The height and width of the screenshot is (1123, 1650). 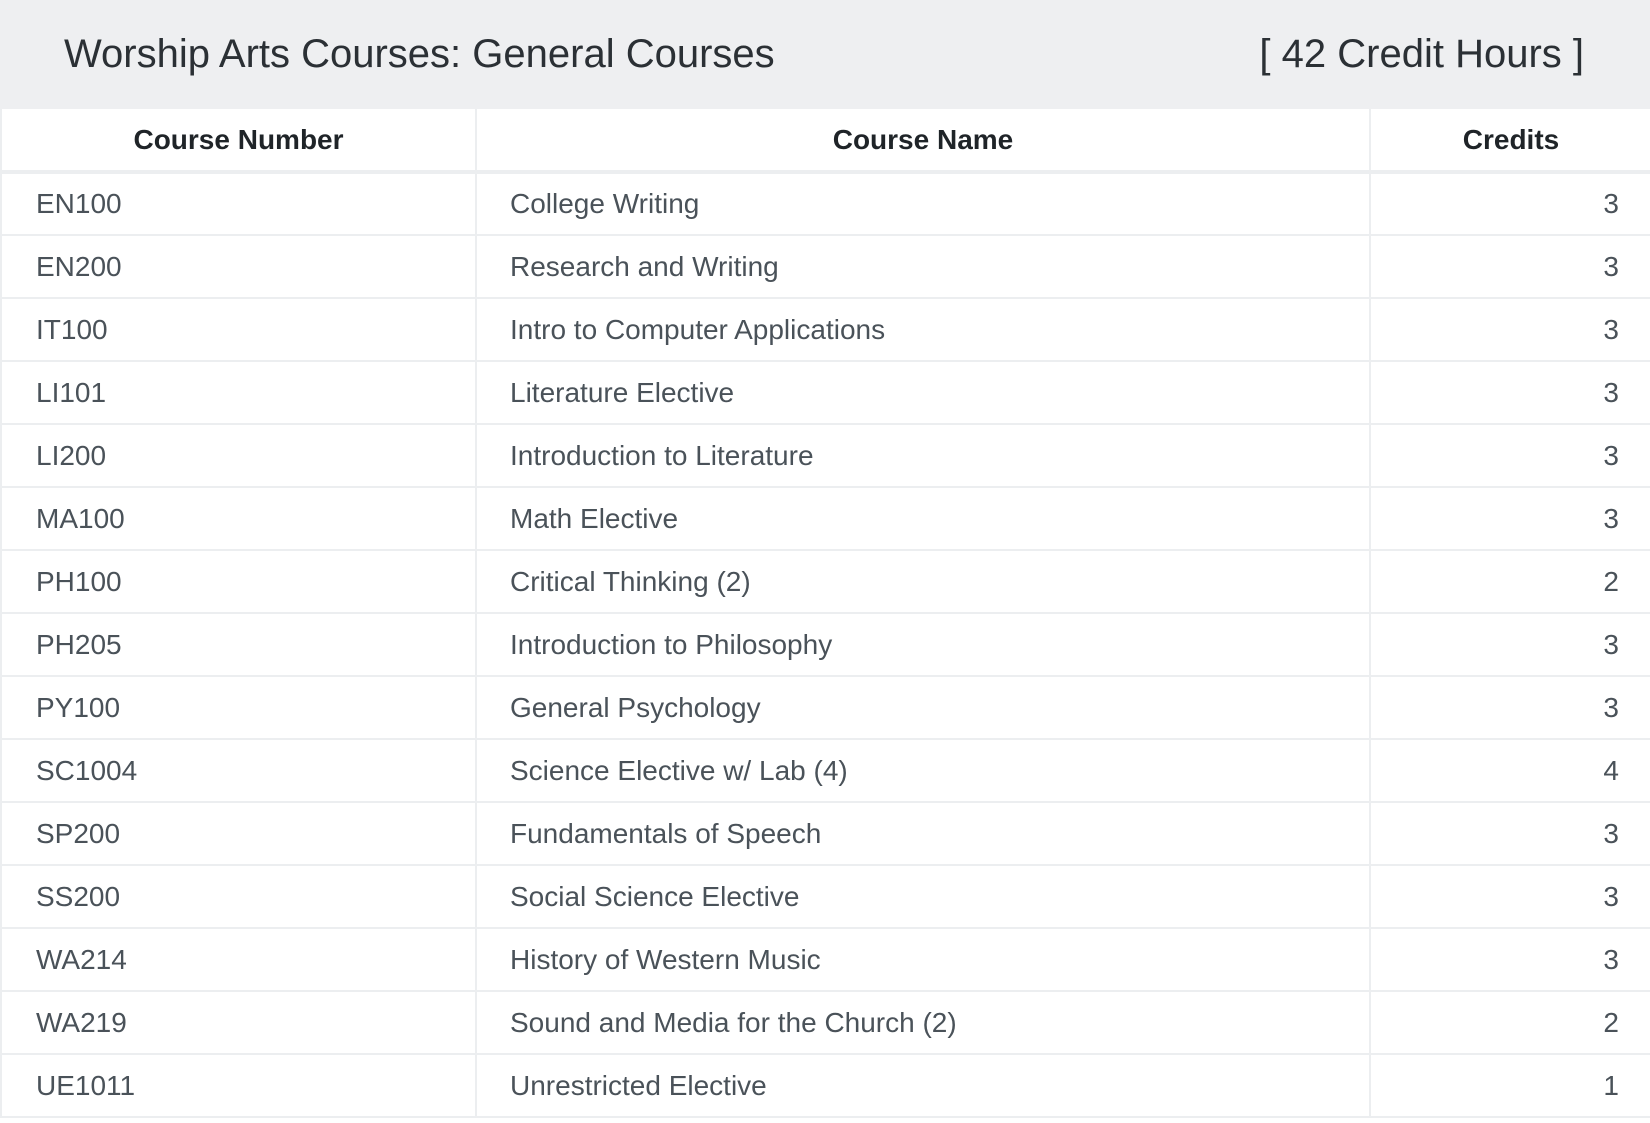 I want to click on table-row: SP200 Fundamentals of Speech 3, so click(x=825, y=834).